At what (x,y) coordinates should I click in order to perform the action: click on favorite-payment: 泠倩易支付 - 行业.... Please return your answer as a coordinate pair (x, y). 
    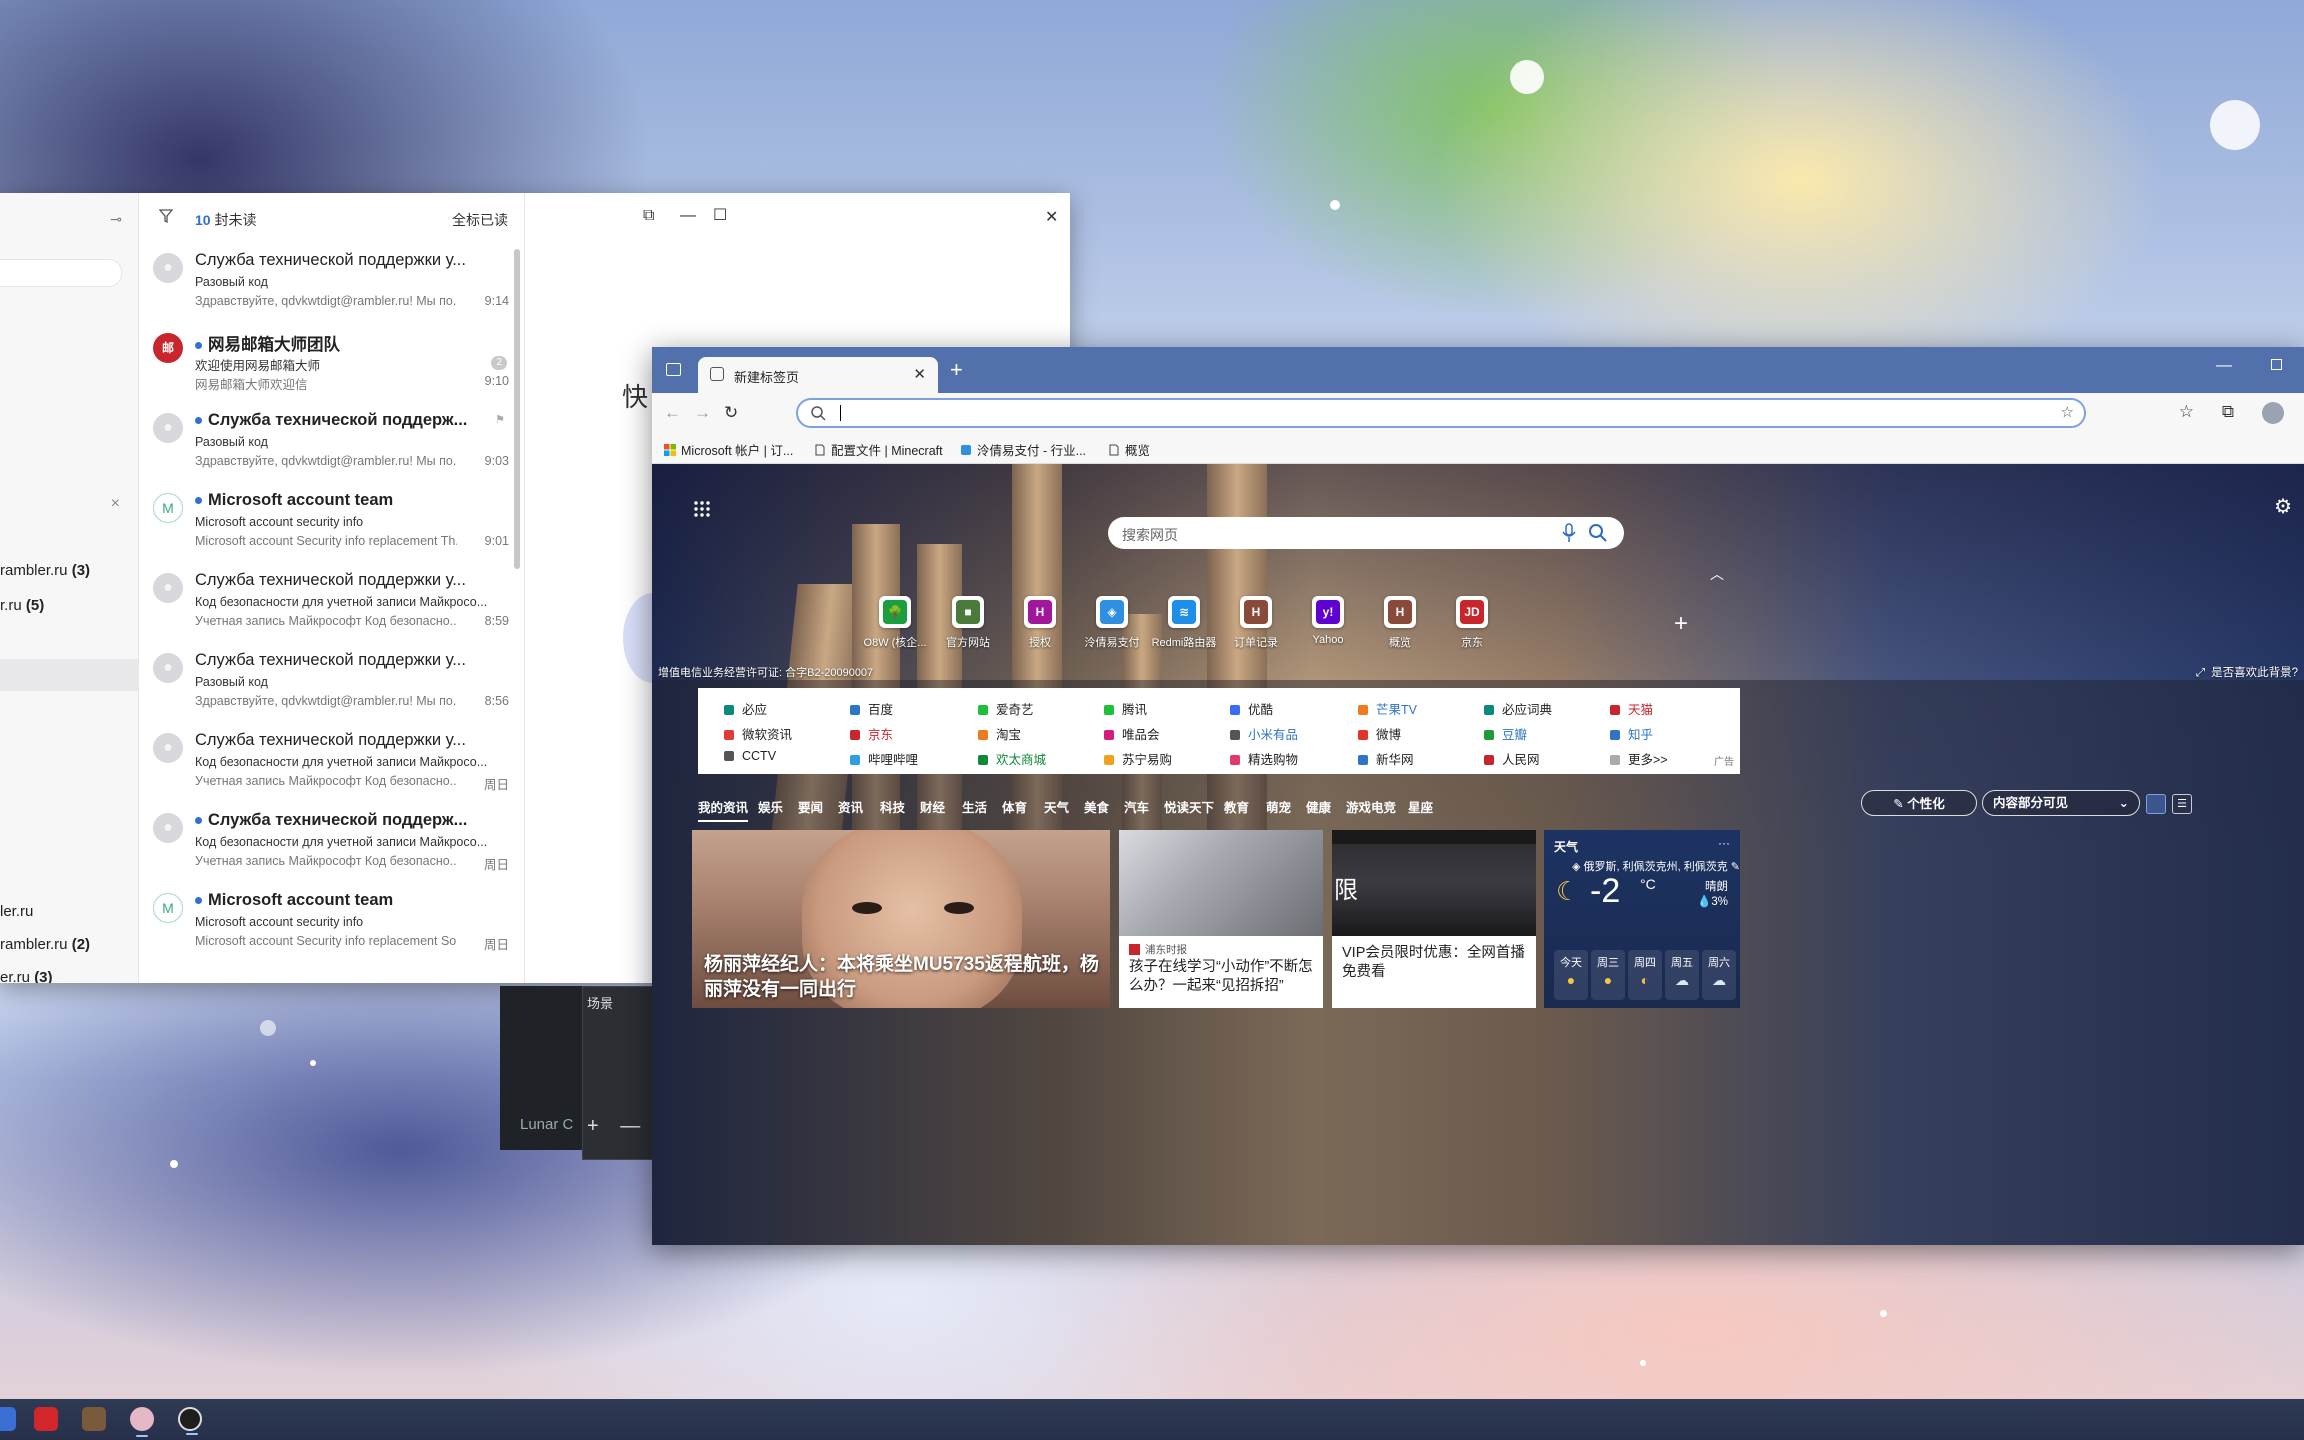
    Looking at the image, I should click on (1023, 449).